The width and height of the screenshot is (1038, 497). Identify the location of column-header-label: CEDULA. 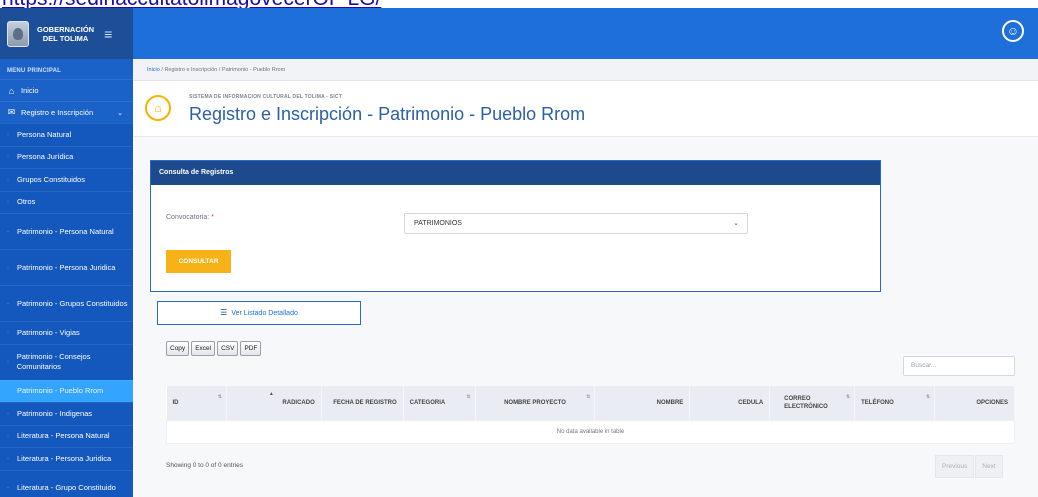
(751, 402).